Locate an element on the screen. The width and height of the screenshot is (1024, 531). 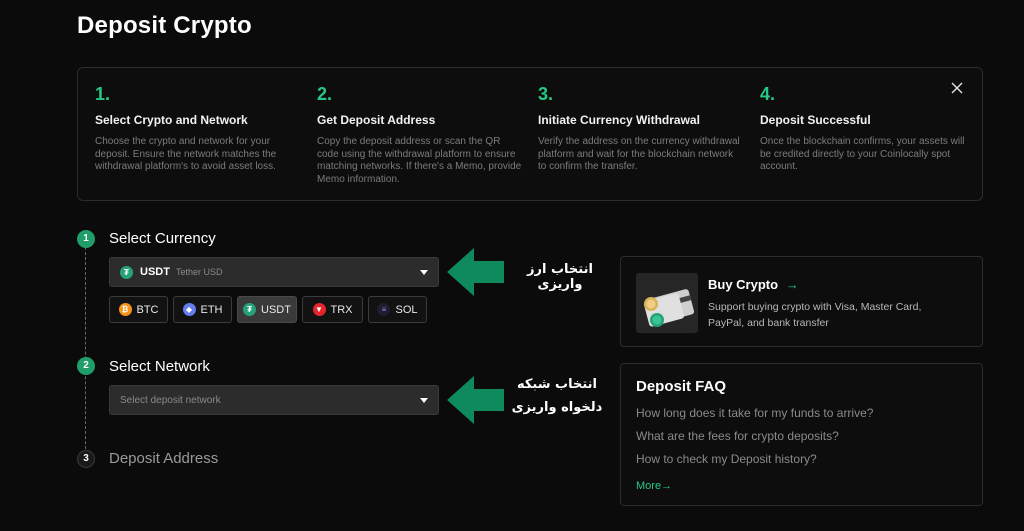
eth-icon: ◆ is located at coordinates (189, 309).